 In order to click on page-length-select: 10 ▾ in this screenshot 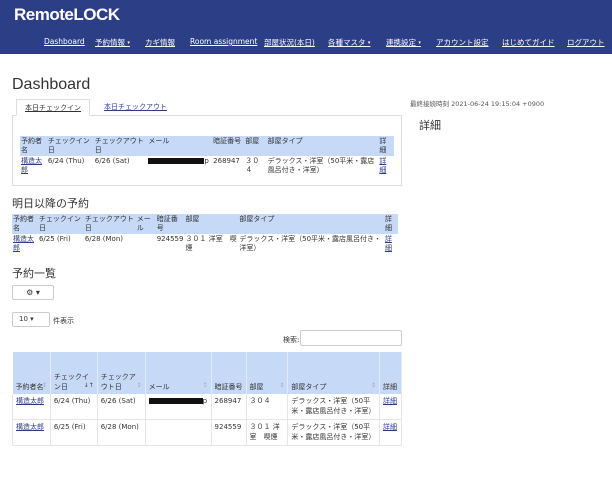, I will do `click(31, 319)`.